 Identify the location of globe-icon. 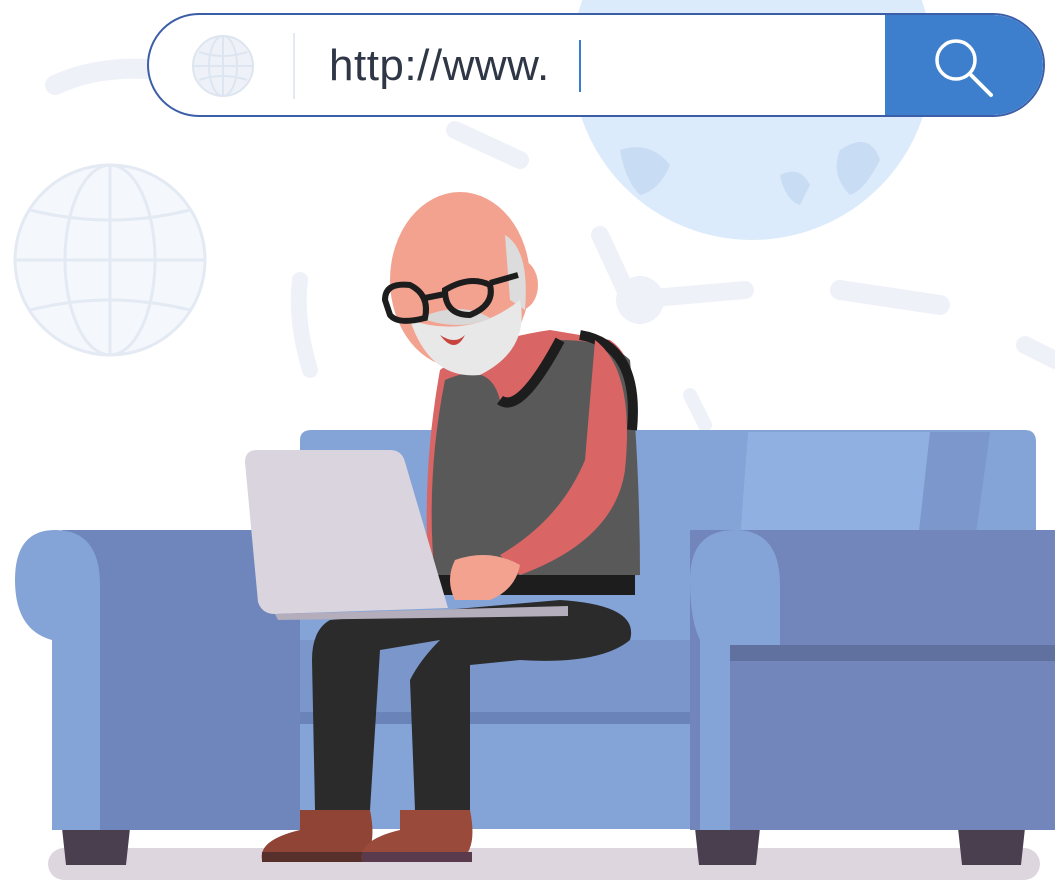
(223, 66).